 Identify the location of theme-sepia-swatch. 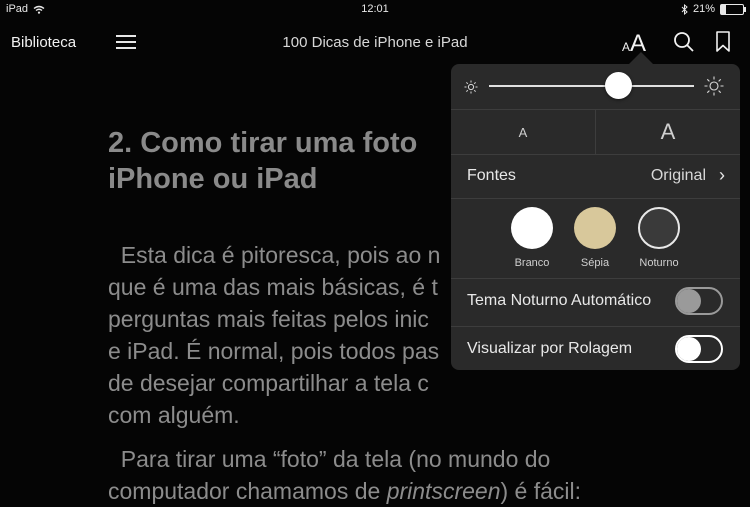
(595, 228).